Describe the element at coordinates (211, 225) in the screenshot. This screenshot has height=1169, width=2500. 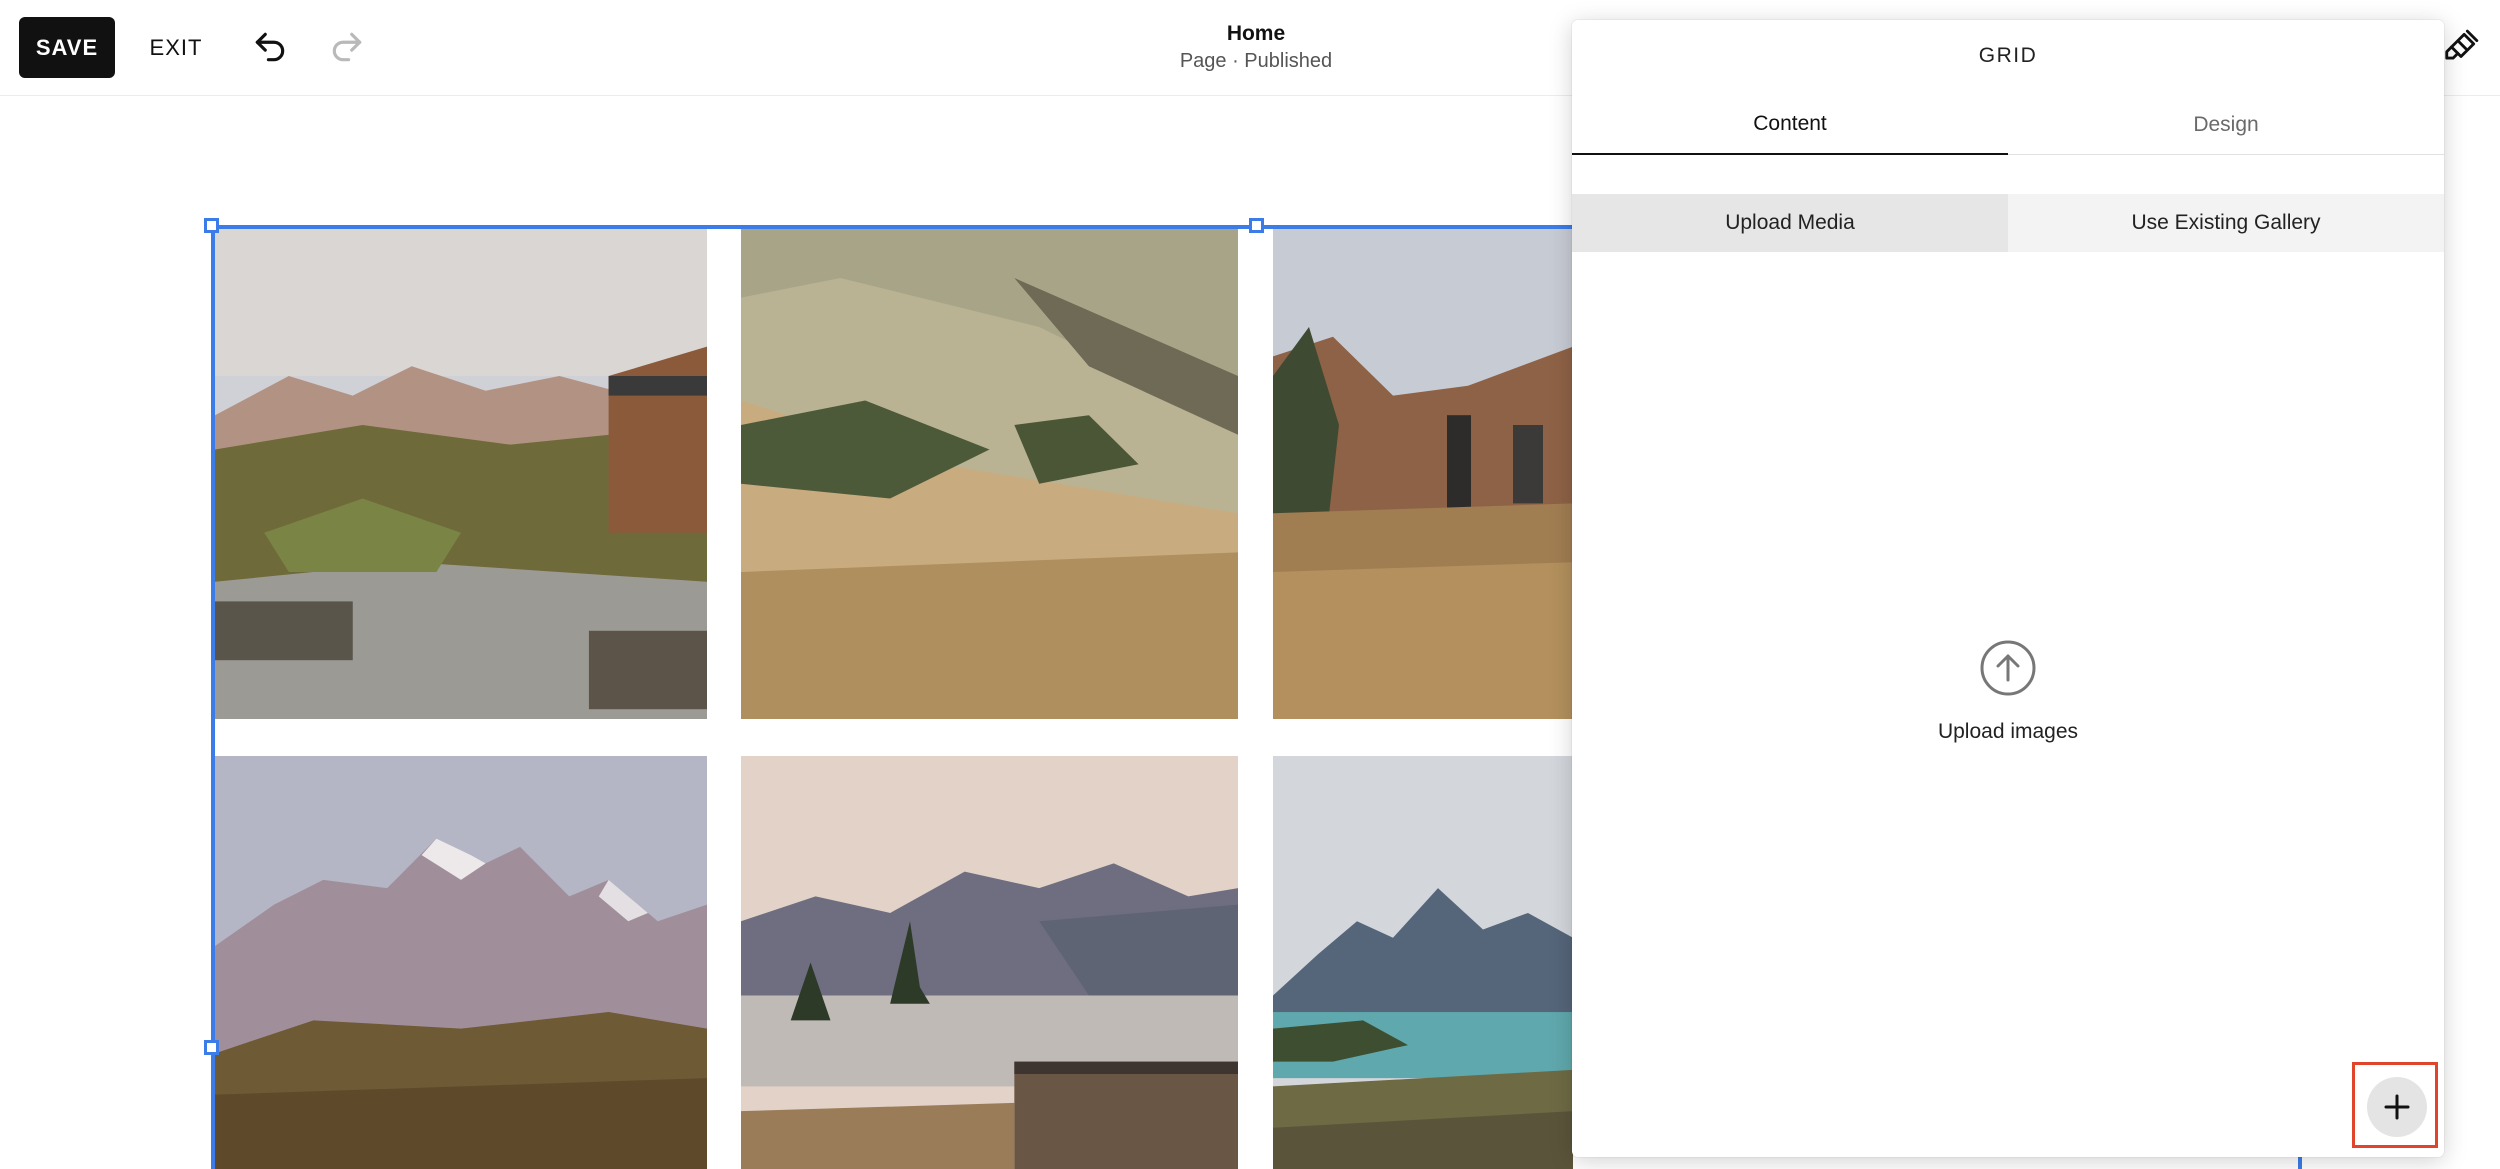
I see `resize-handle-top-left` at that location.